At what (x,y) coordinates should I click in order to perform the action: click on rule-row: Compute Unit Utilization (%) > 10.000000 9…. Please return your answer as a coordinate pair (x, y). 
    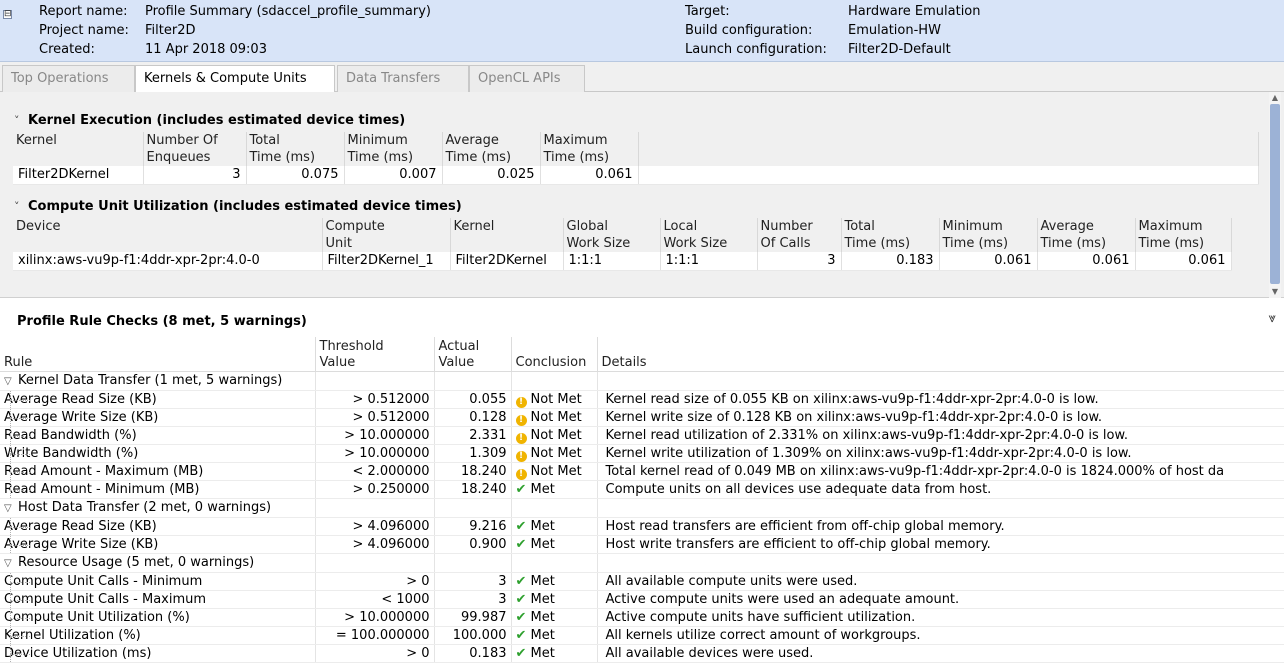
    Looking at the image, I should click on (642, 617).